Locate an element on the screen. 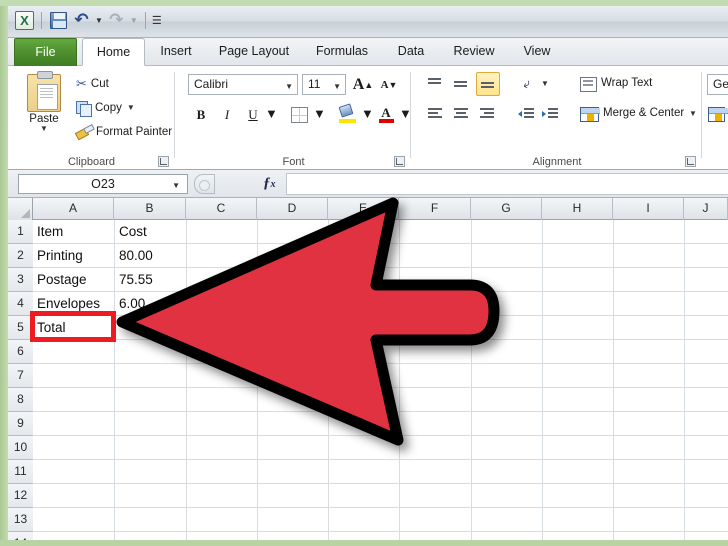 This screenshot has height=546, width=728. font-name-dropdown-icon: ▼ is located at coordinates (289, 86).